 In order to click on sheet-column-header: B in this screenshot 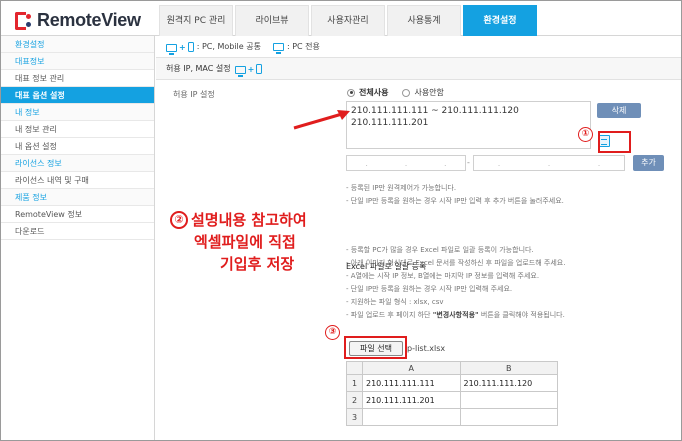, I will do `click(508, 368)`.